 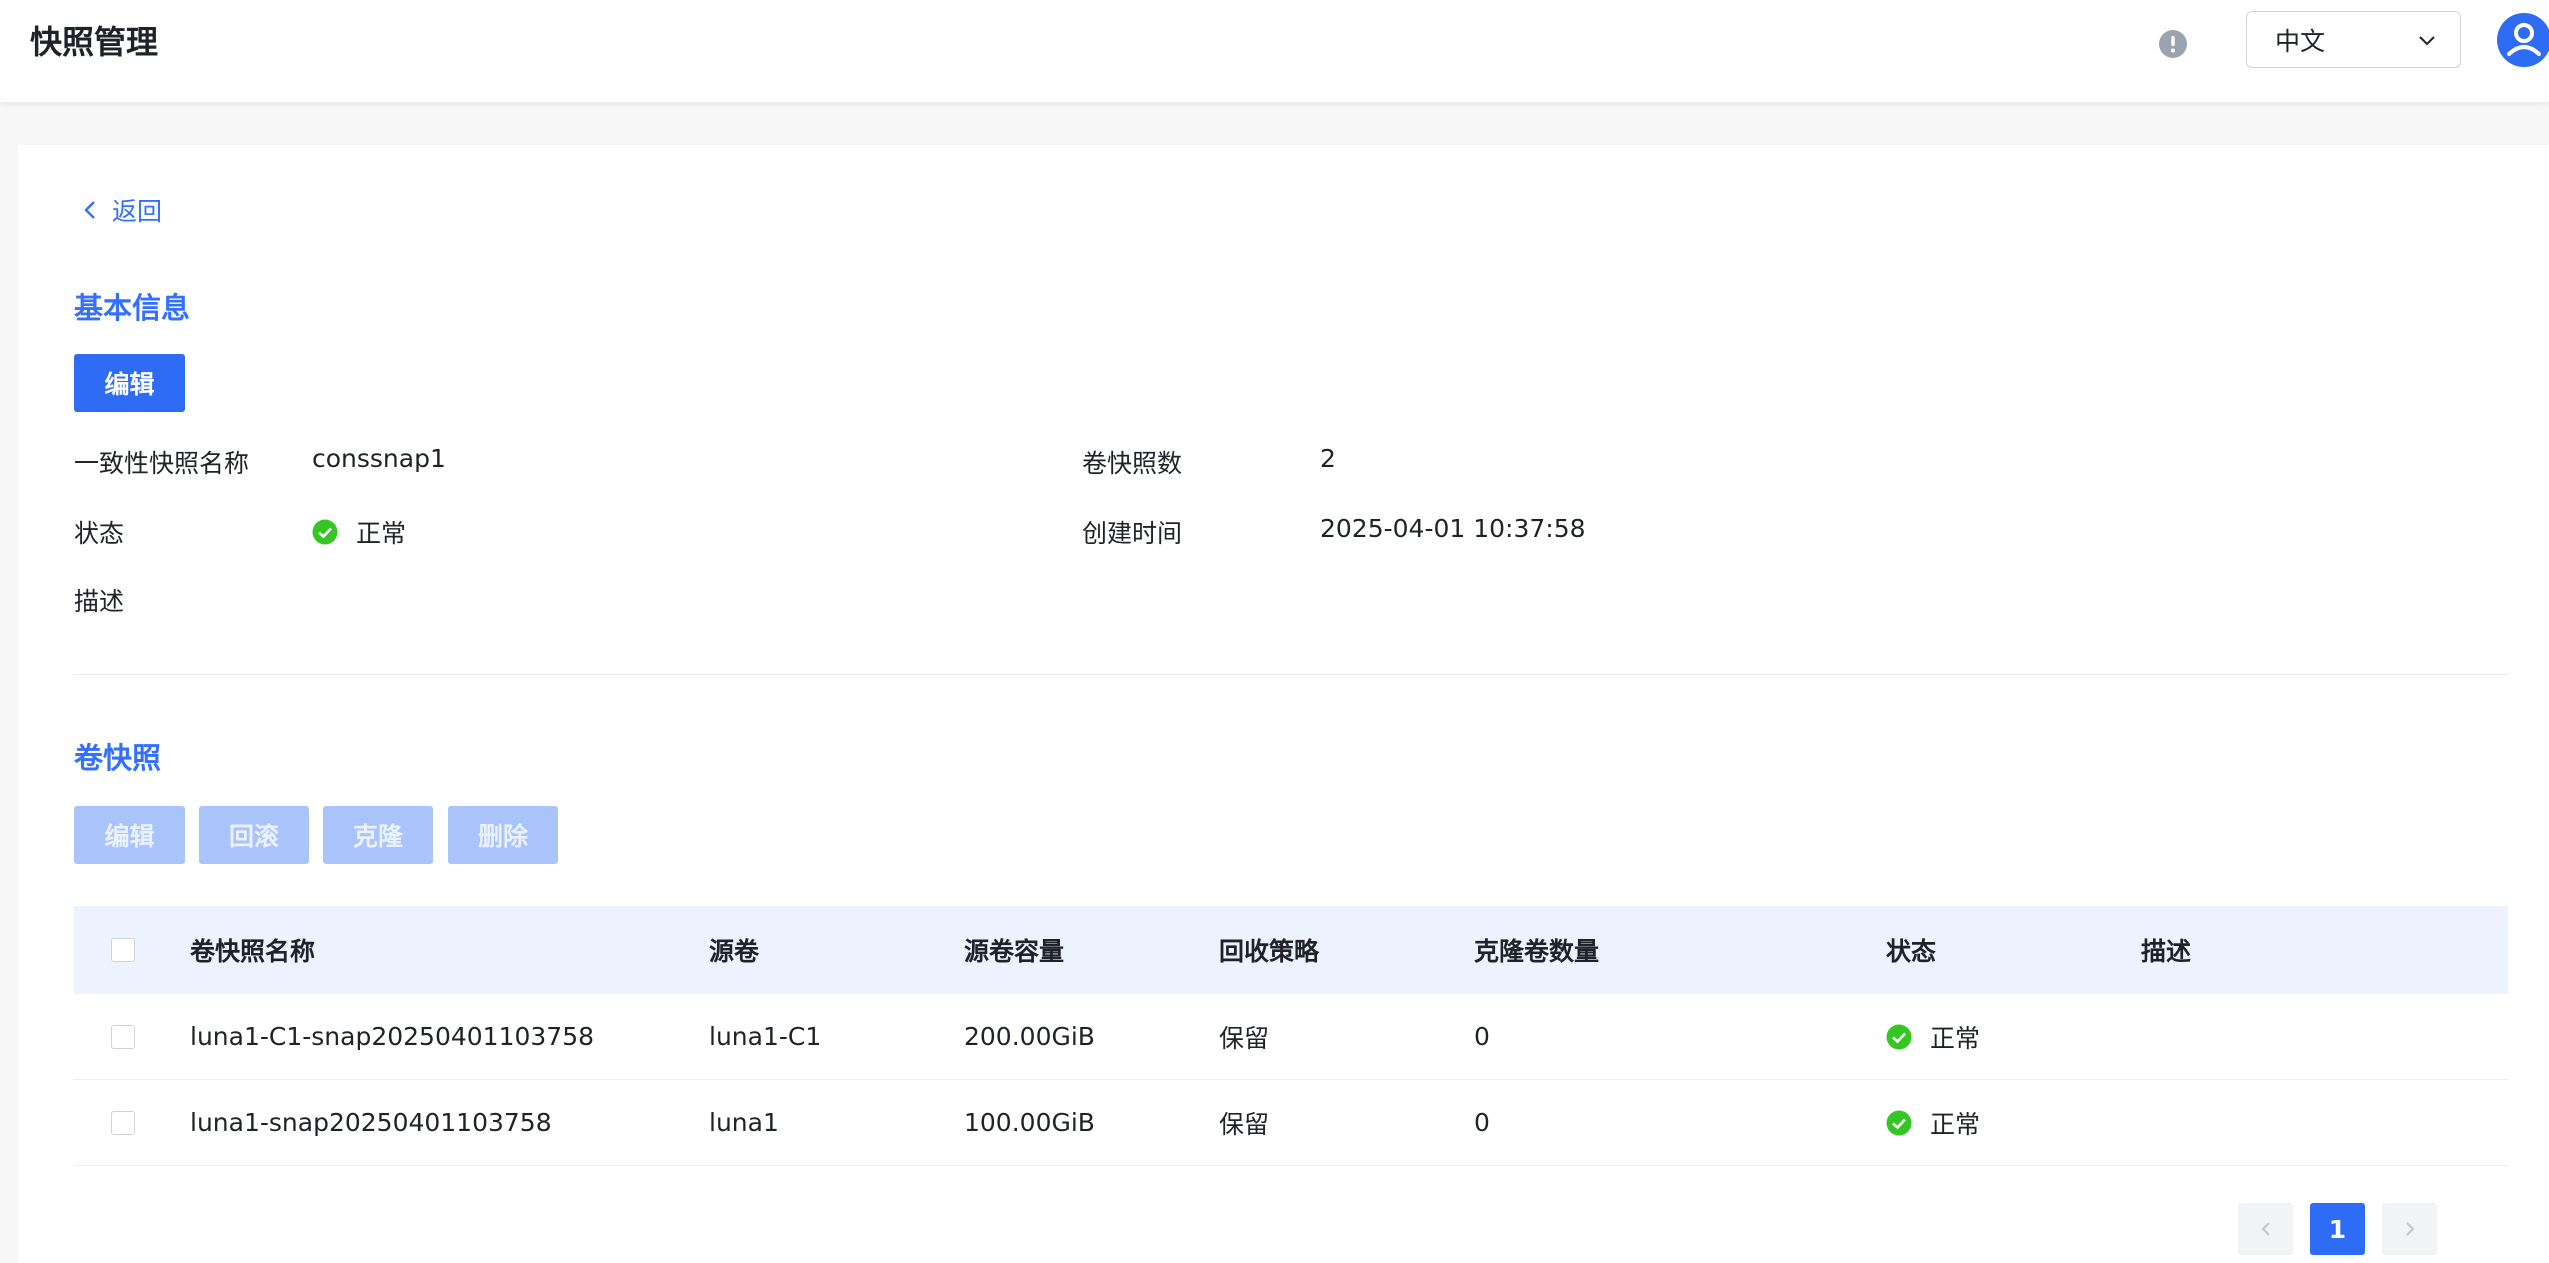 What do you see at coordinates (2353, 39) in the screenshot?
I see `language-select: 中文` at bounding box center [2353, 39].